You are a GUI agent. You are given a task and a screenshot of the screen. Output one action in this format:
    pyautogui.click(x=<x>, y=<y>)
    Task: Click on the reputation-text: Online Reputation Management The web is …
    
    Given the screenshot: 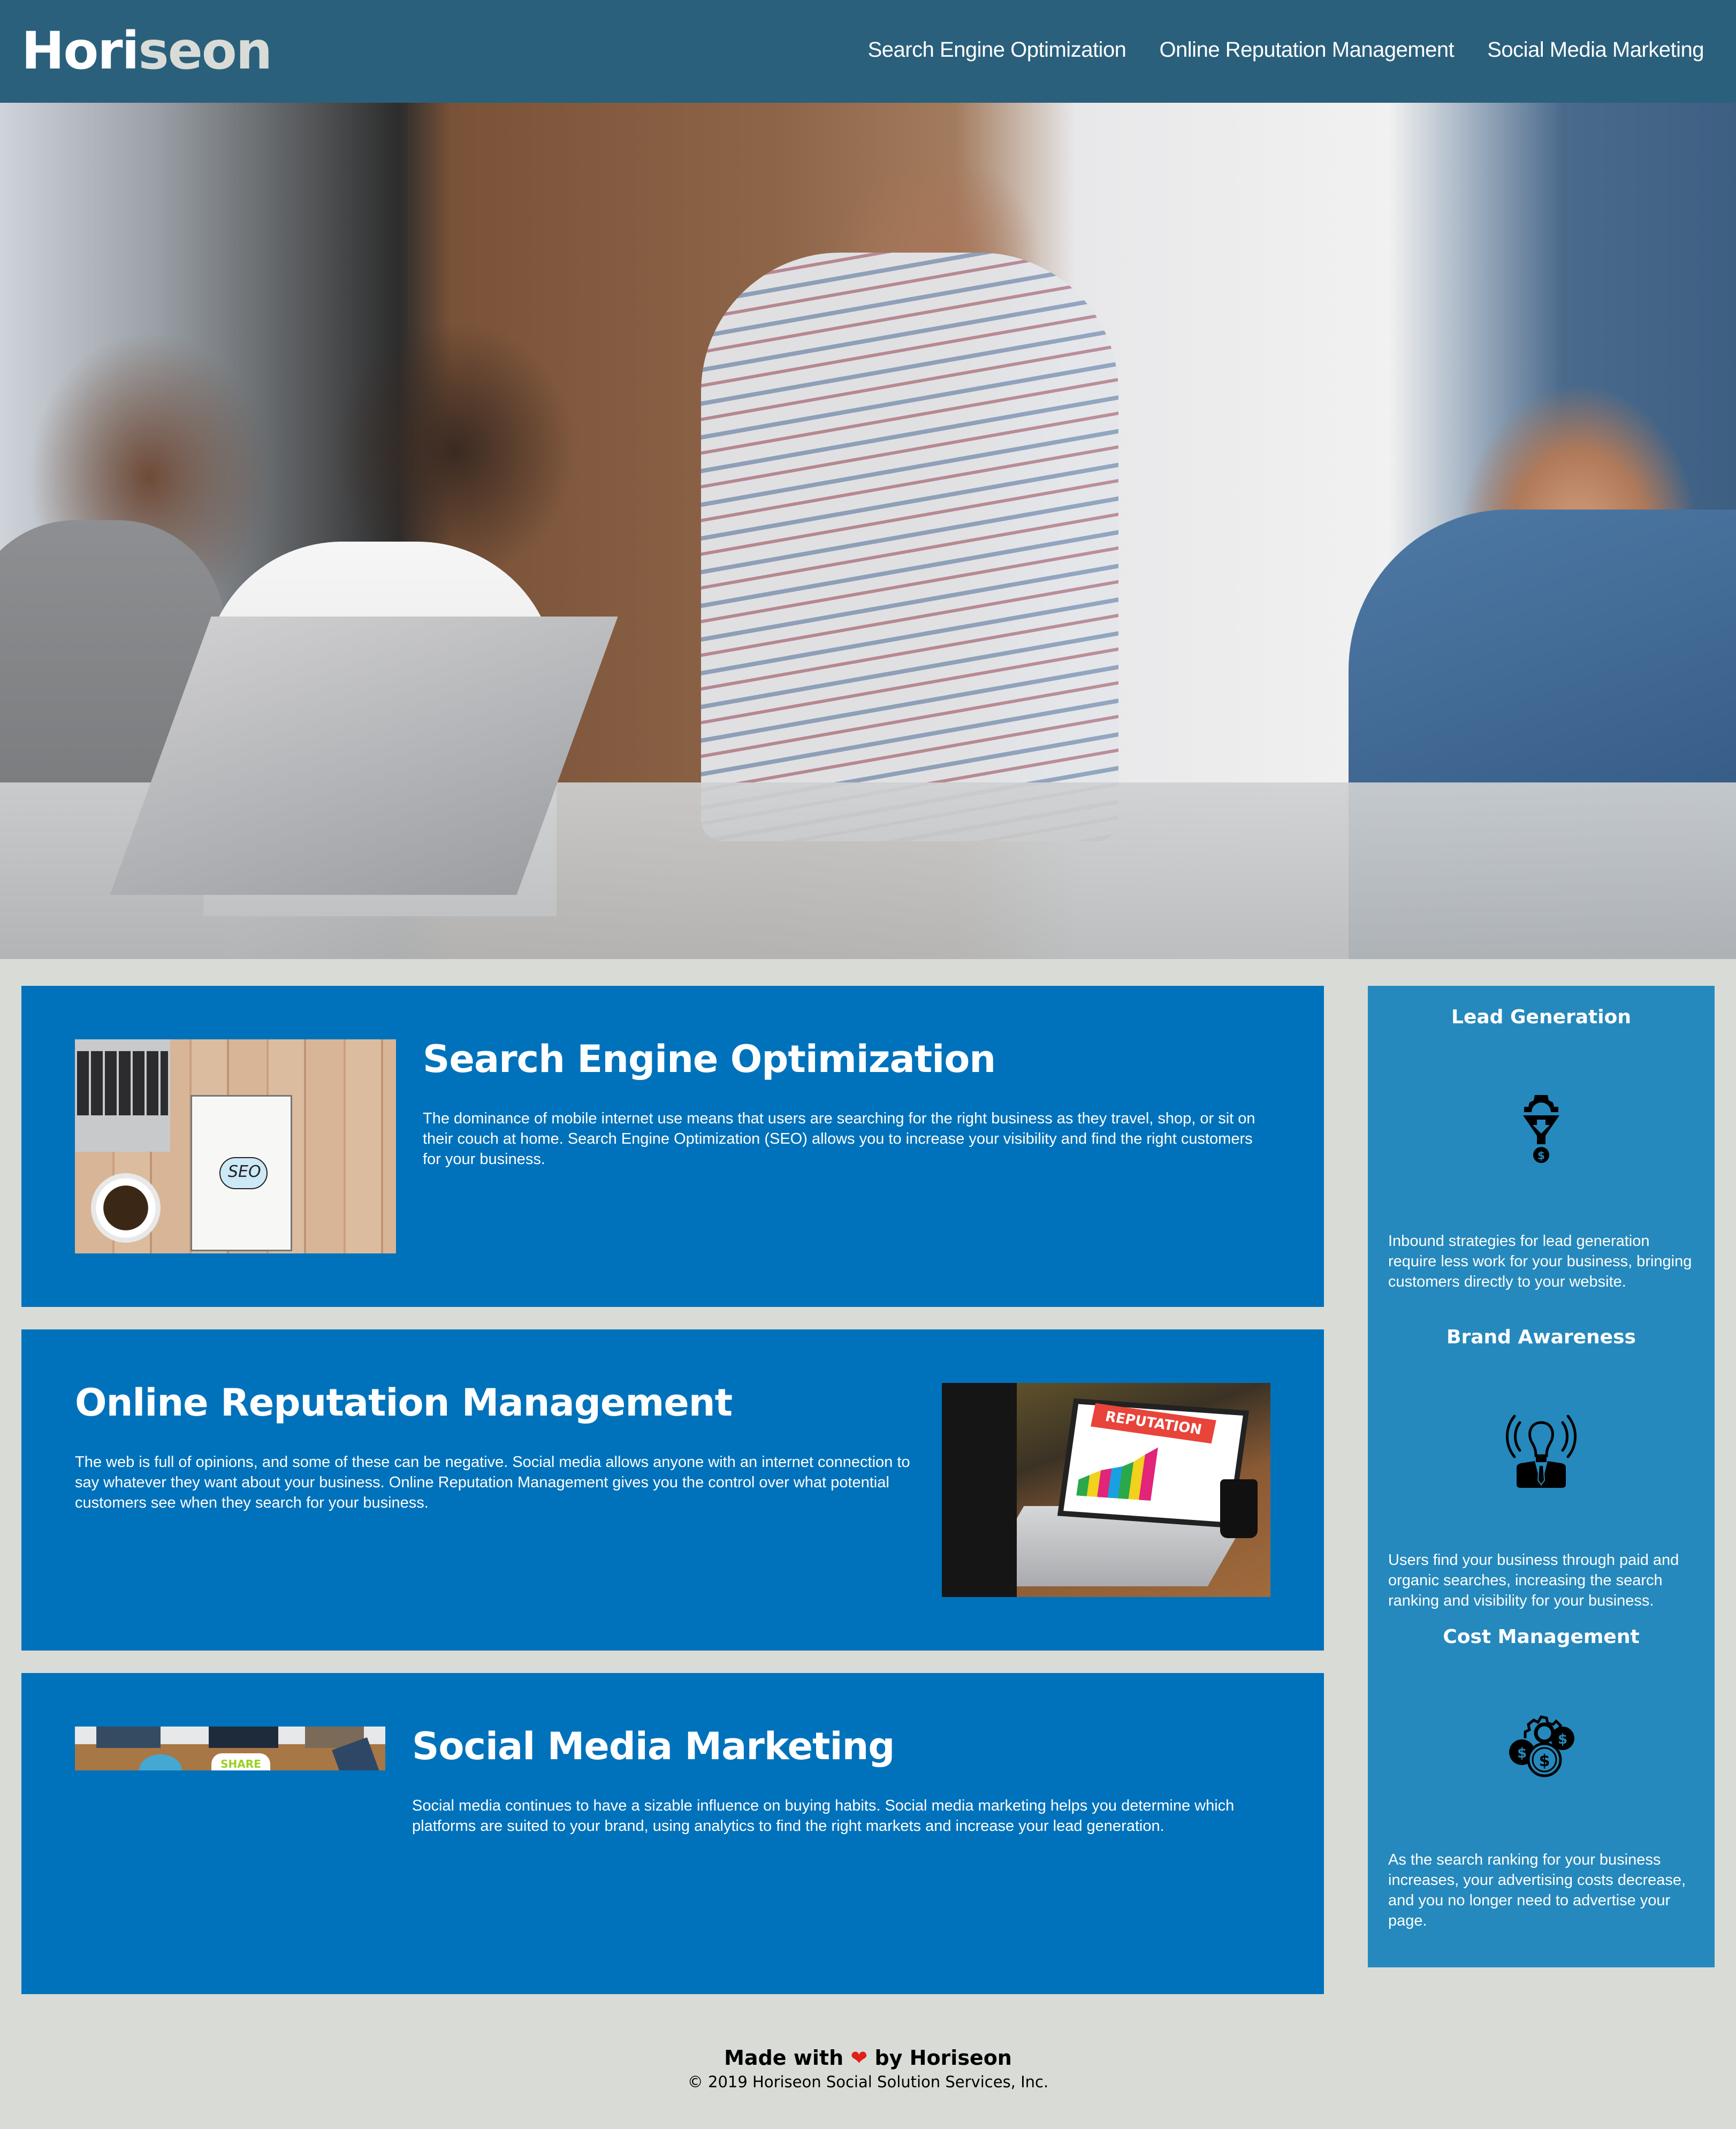 What is the action you would take?
    pyautogui.click(x=503, y=1446)
    